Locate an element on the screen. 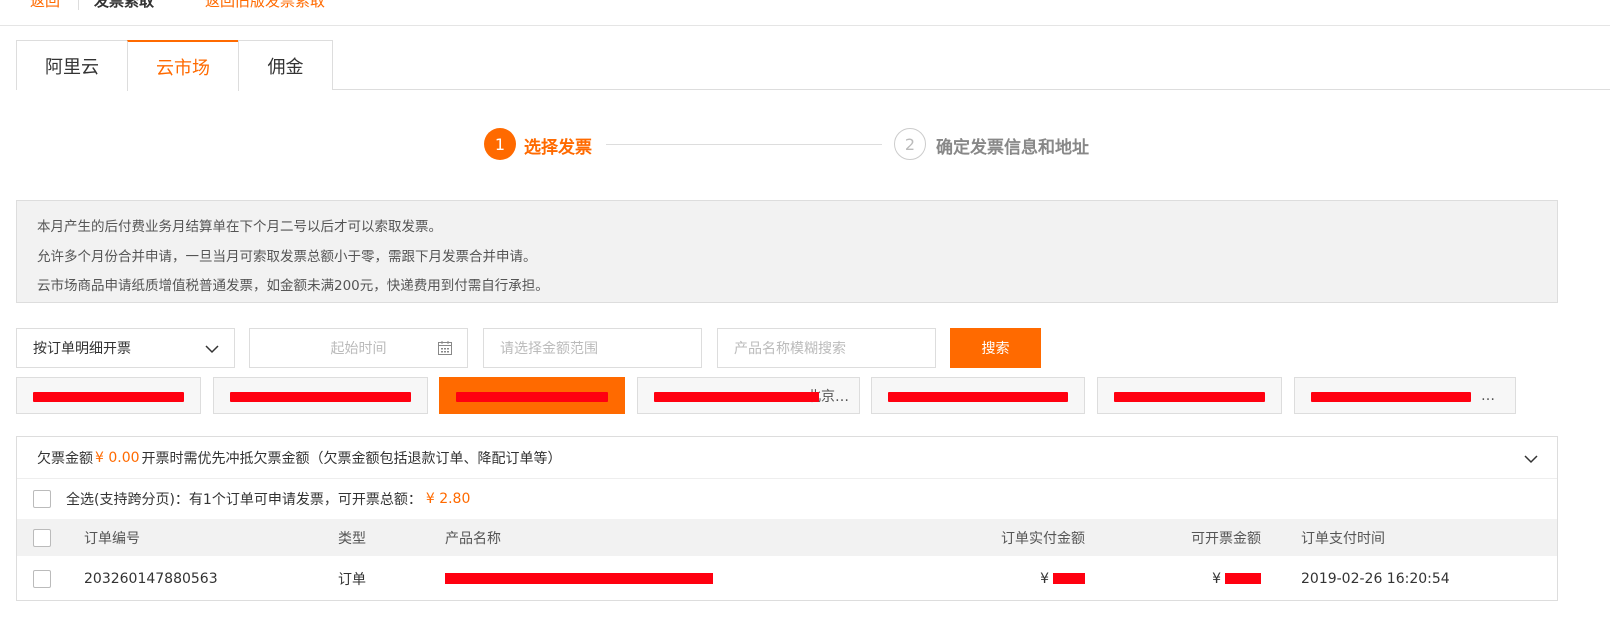 This screenshot has width=1610, height=621. owed-amount: ¥ 0.00 is located at coordinates (117, 457).